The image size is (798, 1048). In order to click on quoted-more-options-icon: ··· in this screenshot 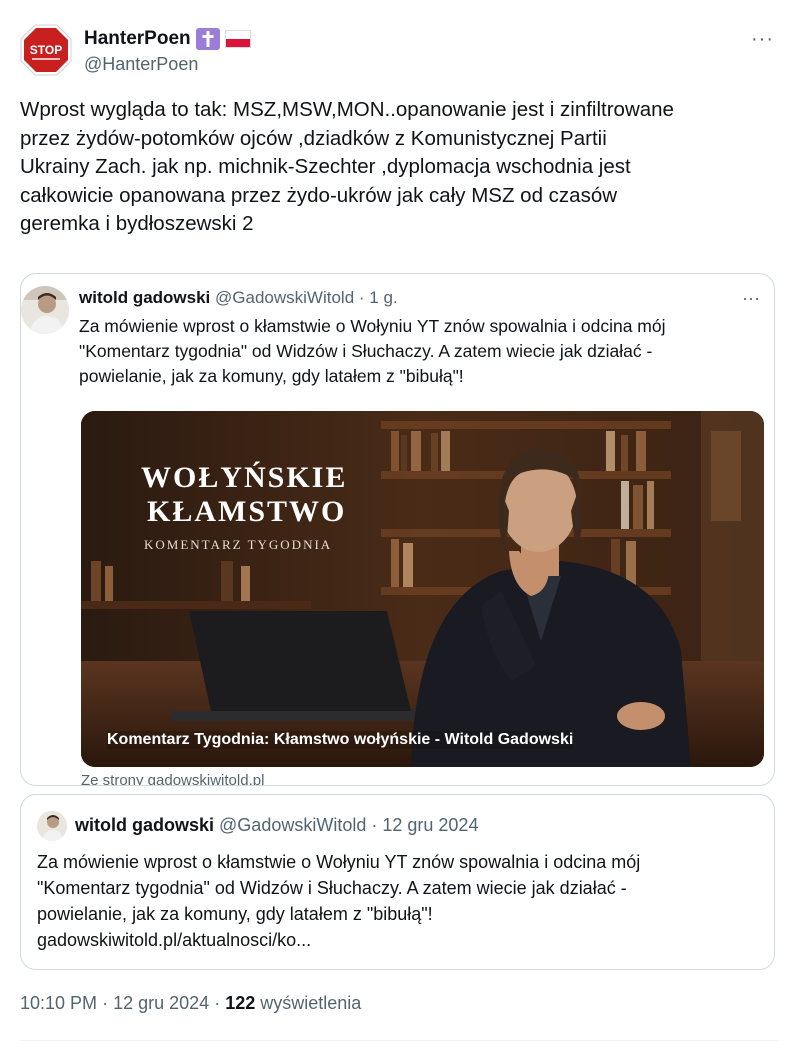, I will do `click(751, 298)`.